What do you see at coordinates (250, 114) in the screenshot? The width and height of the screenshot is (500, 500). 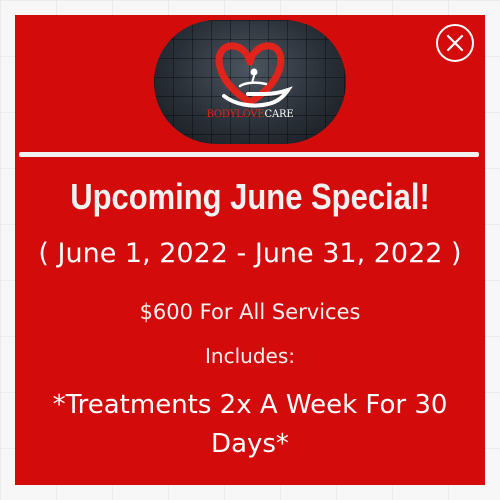 I see `brand-name: BODYLOVECARE` at bounding box center [250, 114].